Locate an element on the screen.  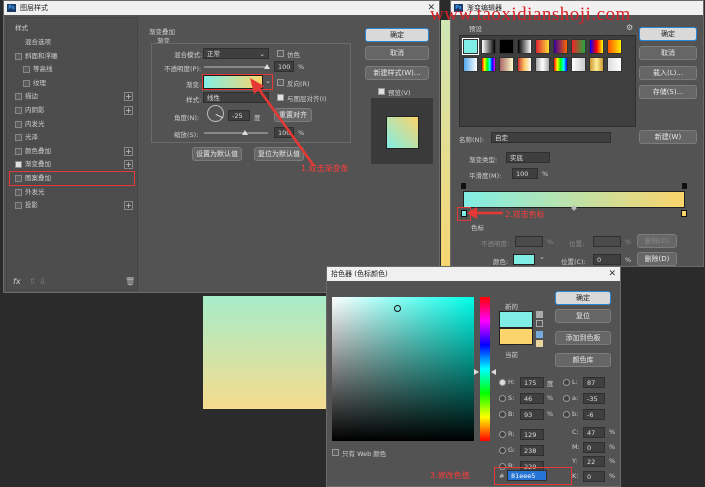
field-value: 22 is located at coordinates (594, 461).